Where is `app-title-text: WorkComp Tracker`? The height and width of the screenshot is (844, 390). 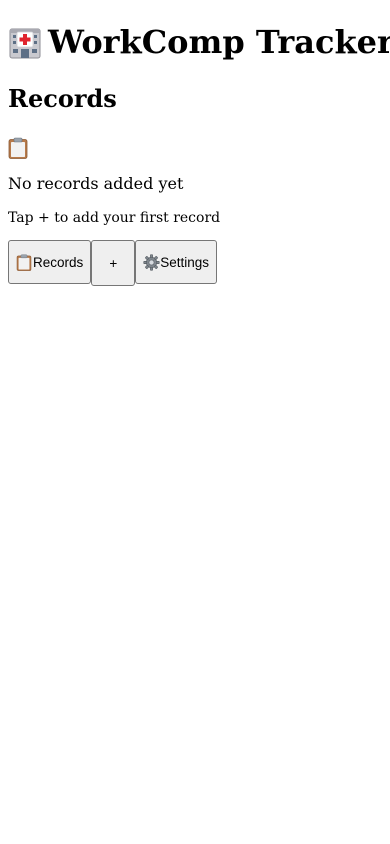 app-title-text: WorkComp Tracker is located at coordinates (219, 42).